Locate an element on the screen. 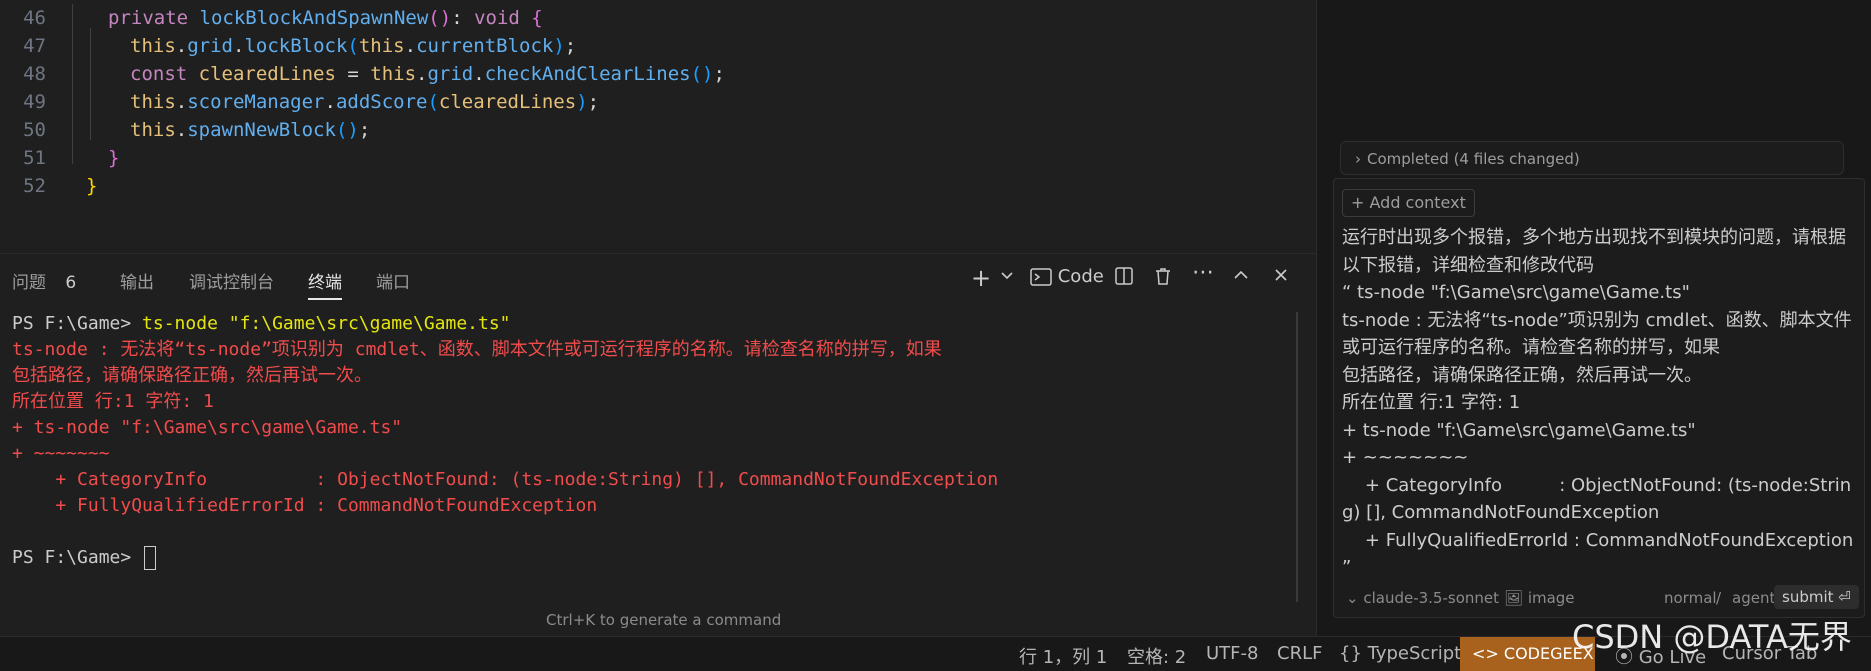 This screenshot has width=1871, height=671. tab-output: 输出 is located at coordinates (137, 280).